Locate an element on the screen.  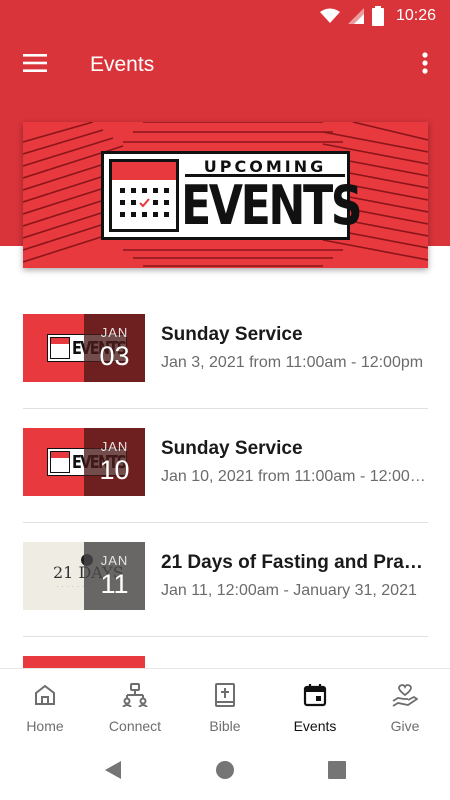
date-badge-day: 10 is located at coordinates (114, 470).